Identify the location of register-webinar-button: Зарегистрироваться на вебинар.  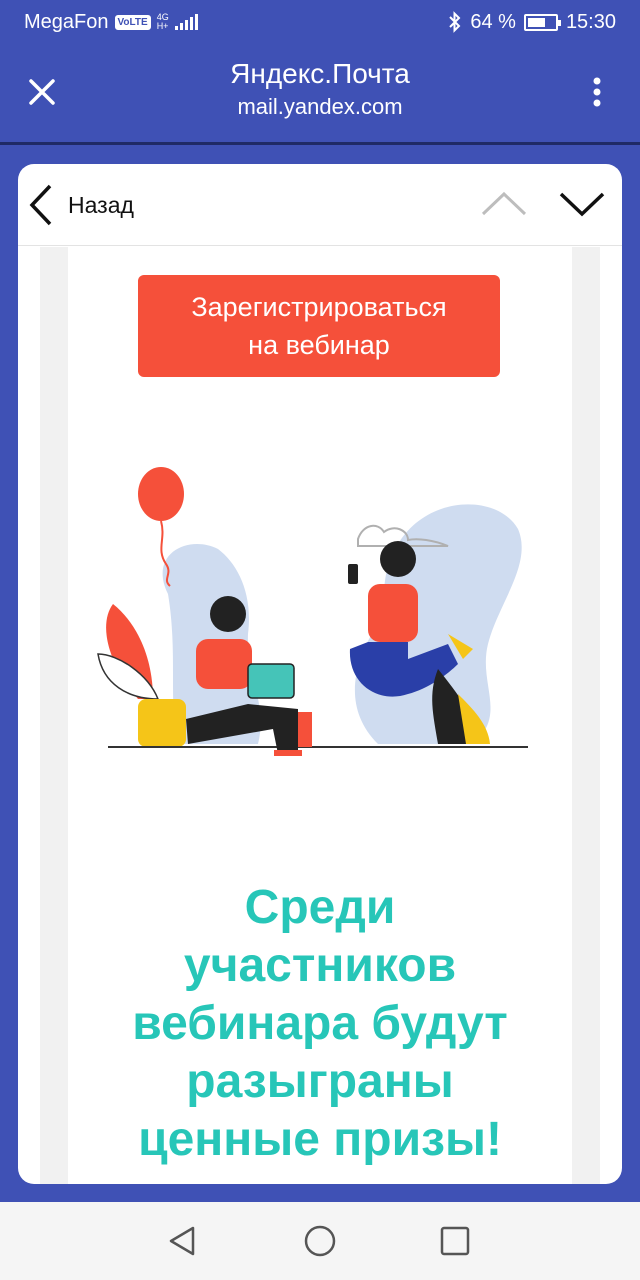
(319, 326).